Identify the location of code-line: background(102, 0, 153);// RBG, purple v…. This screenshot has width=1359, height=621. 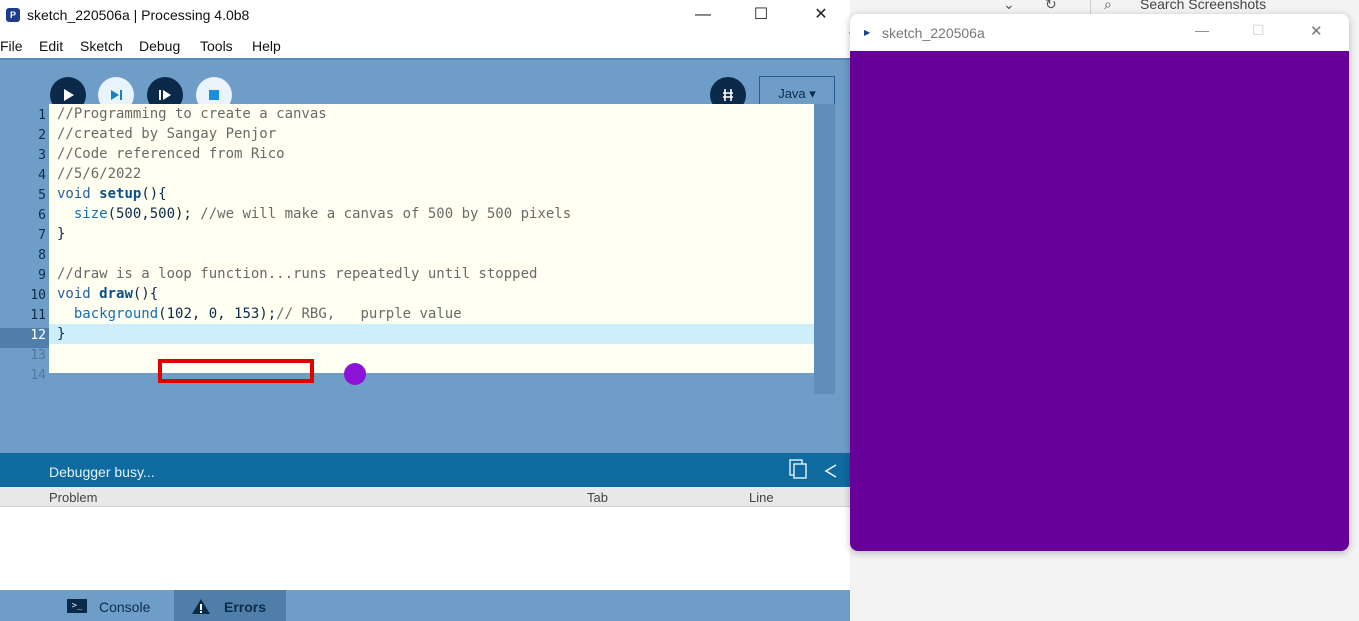
(267, 314).